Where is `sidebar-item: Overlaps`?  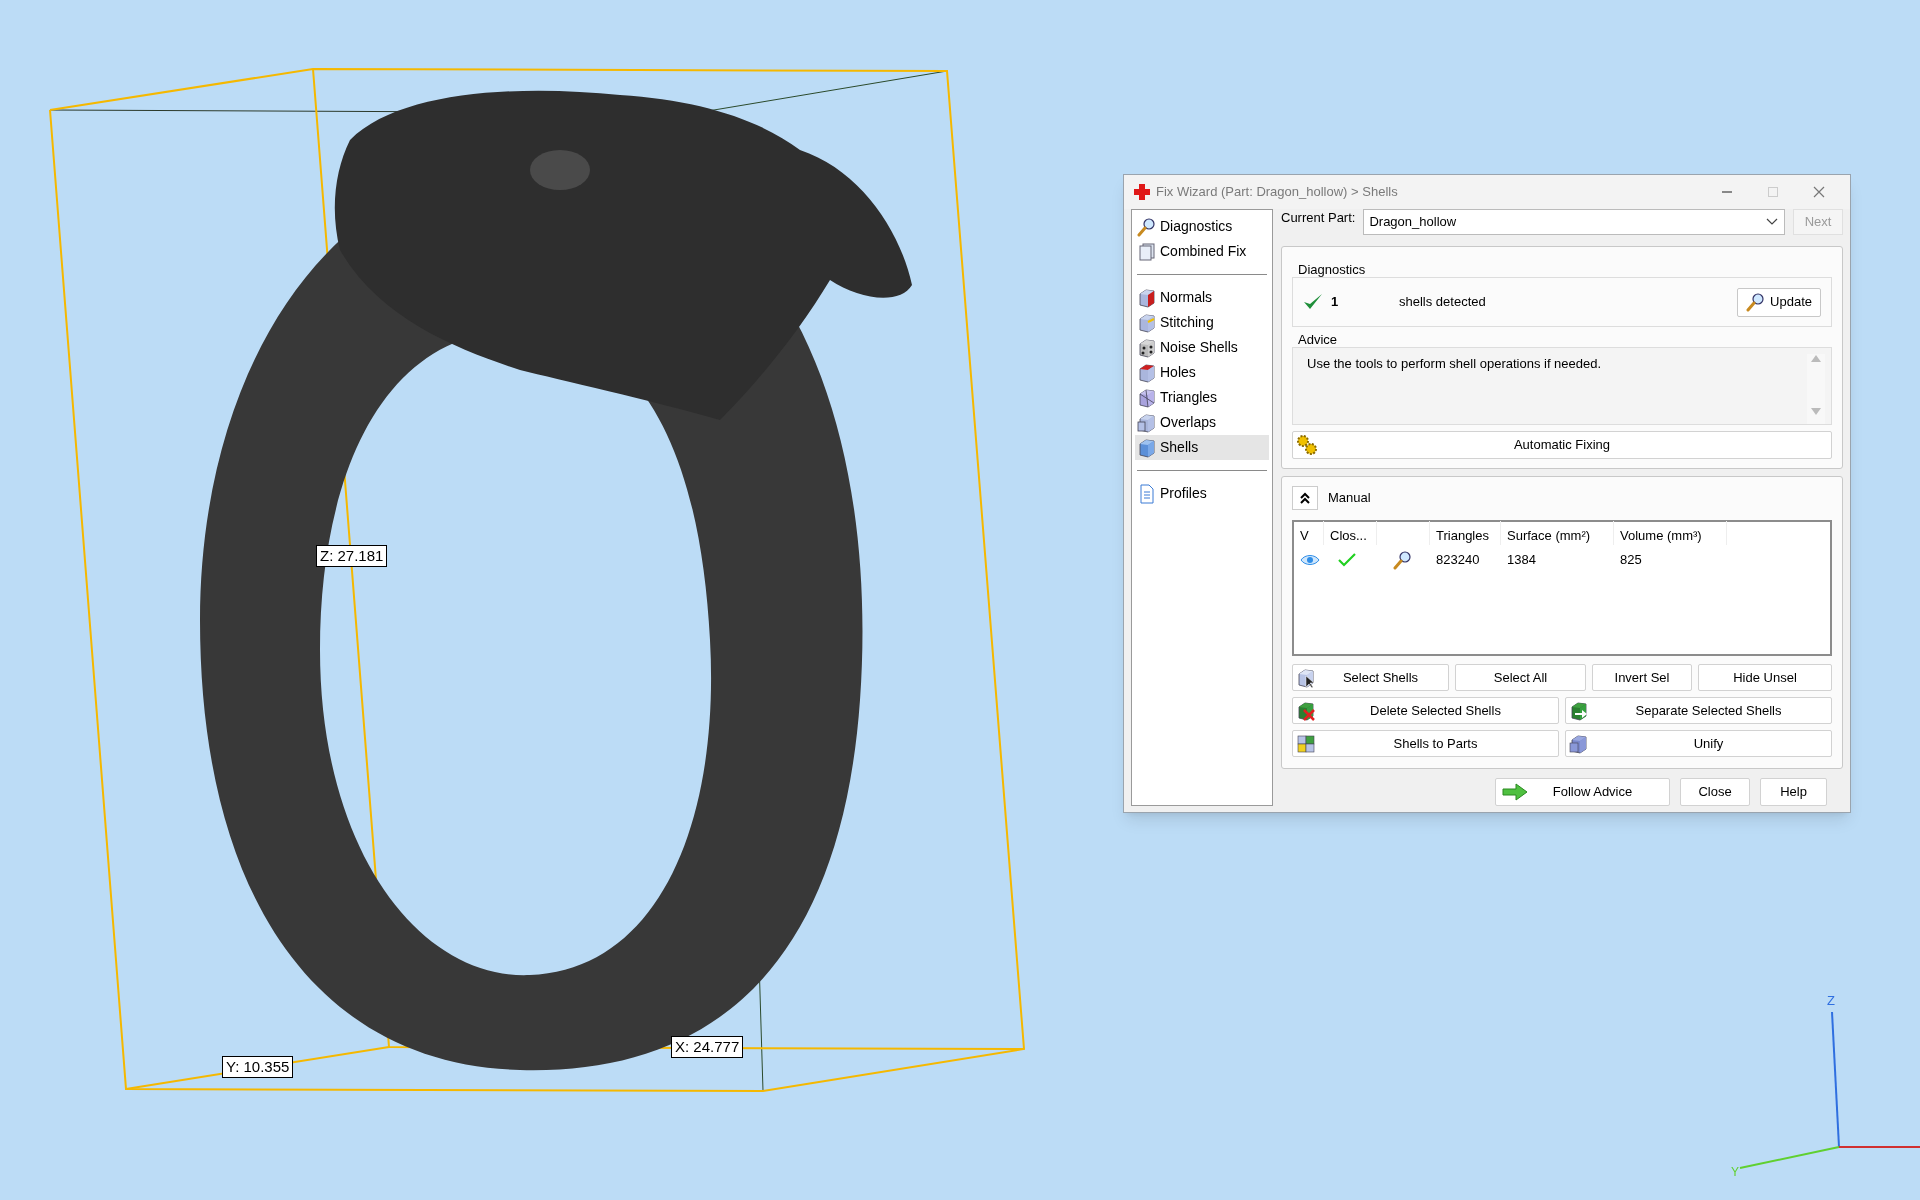
sidebar-item: Overlaps is located at coordinates (1202, 422).